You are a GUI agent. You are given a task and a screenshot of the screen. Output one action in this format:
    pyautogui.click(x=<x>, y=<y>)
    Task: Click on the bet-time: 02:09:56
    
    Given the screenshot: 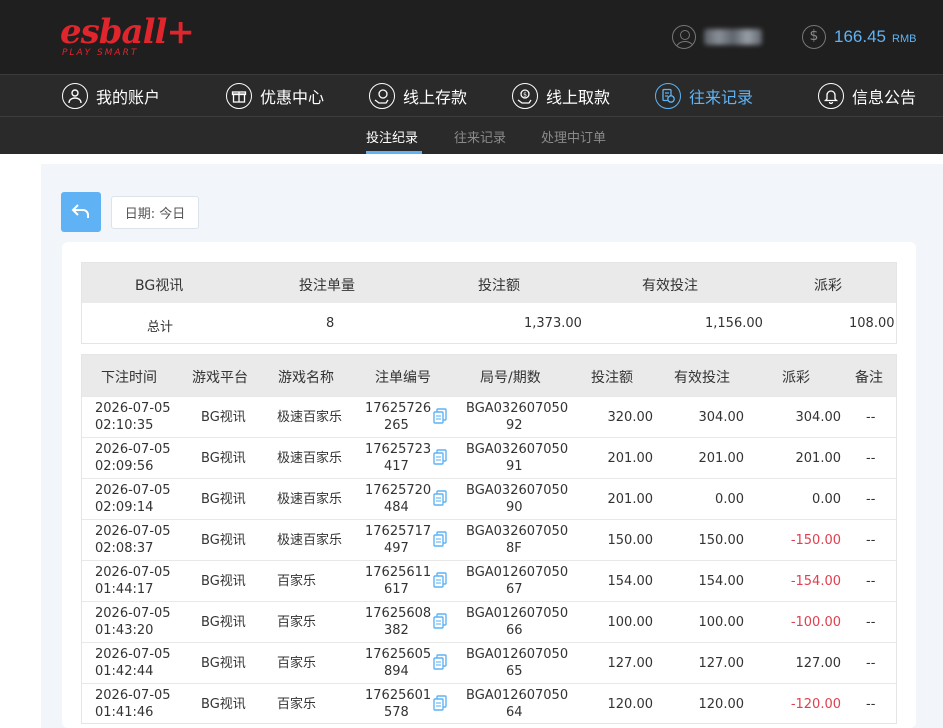 What is the action you would take?
    pyautogui.click(x=124, y=466)
    